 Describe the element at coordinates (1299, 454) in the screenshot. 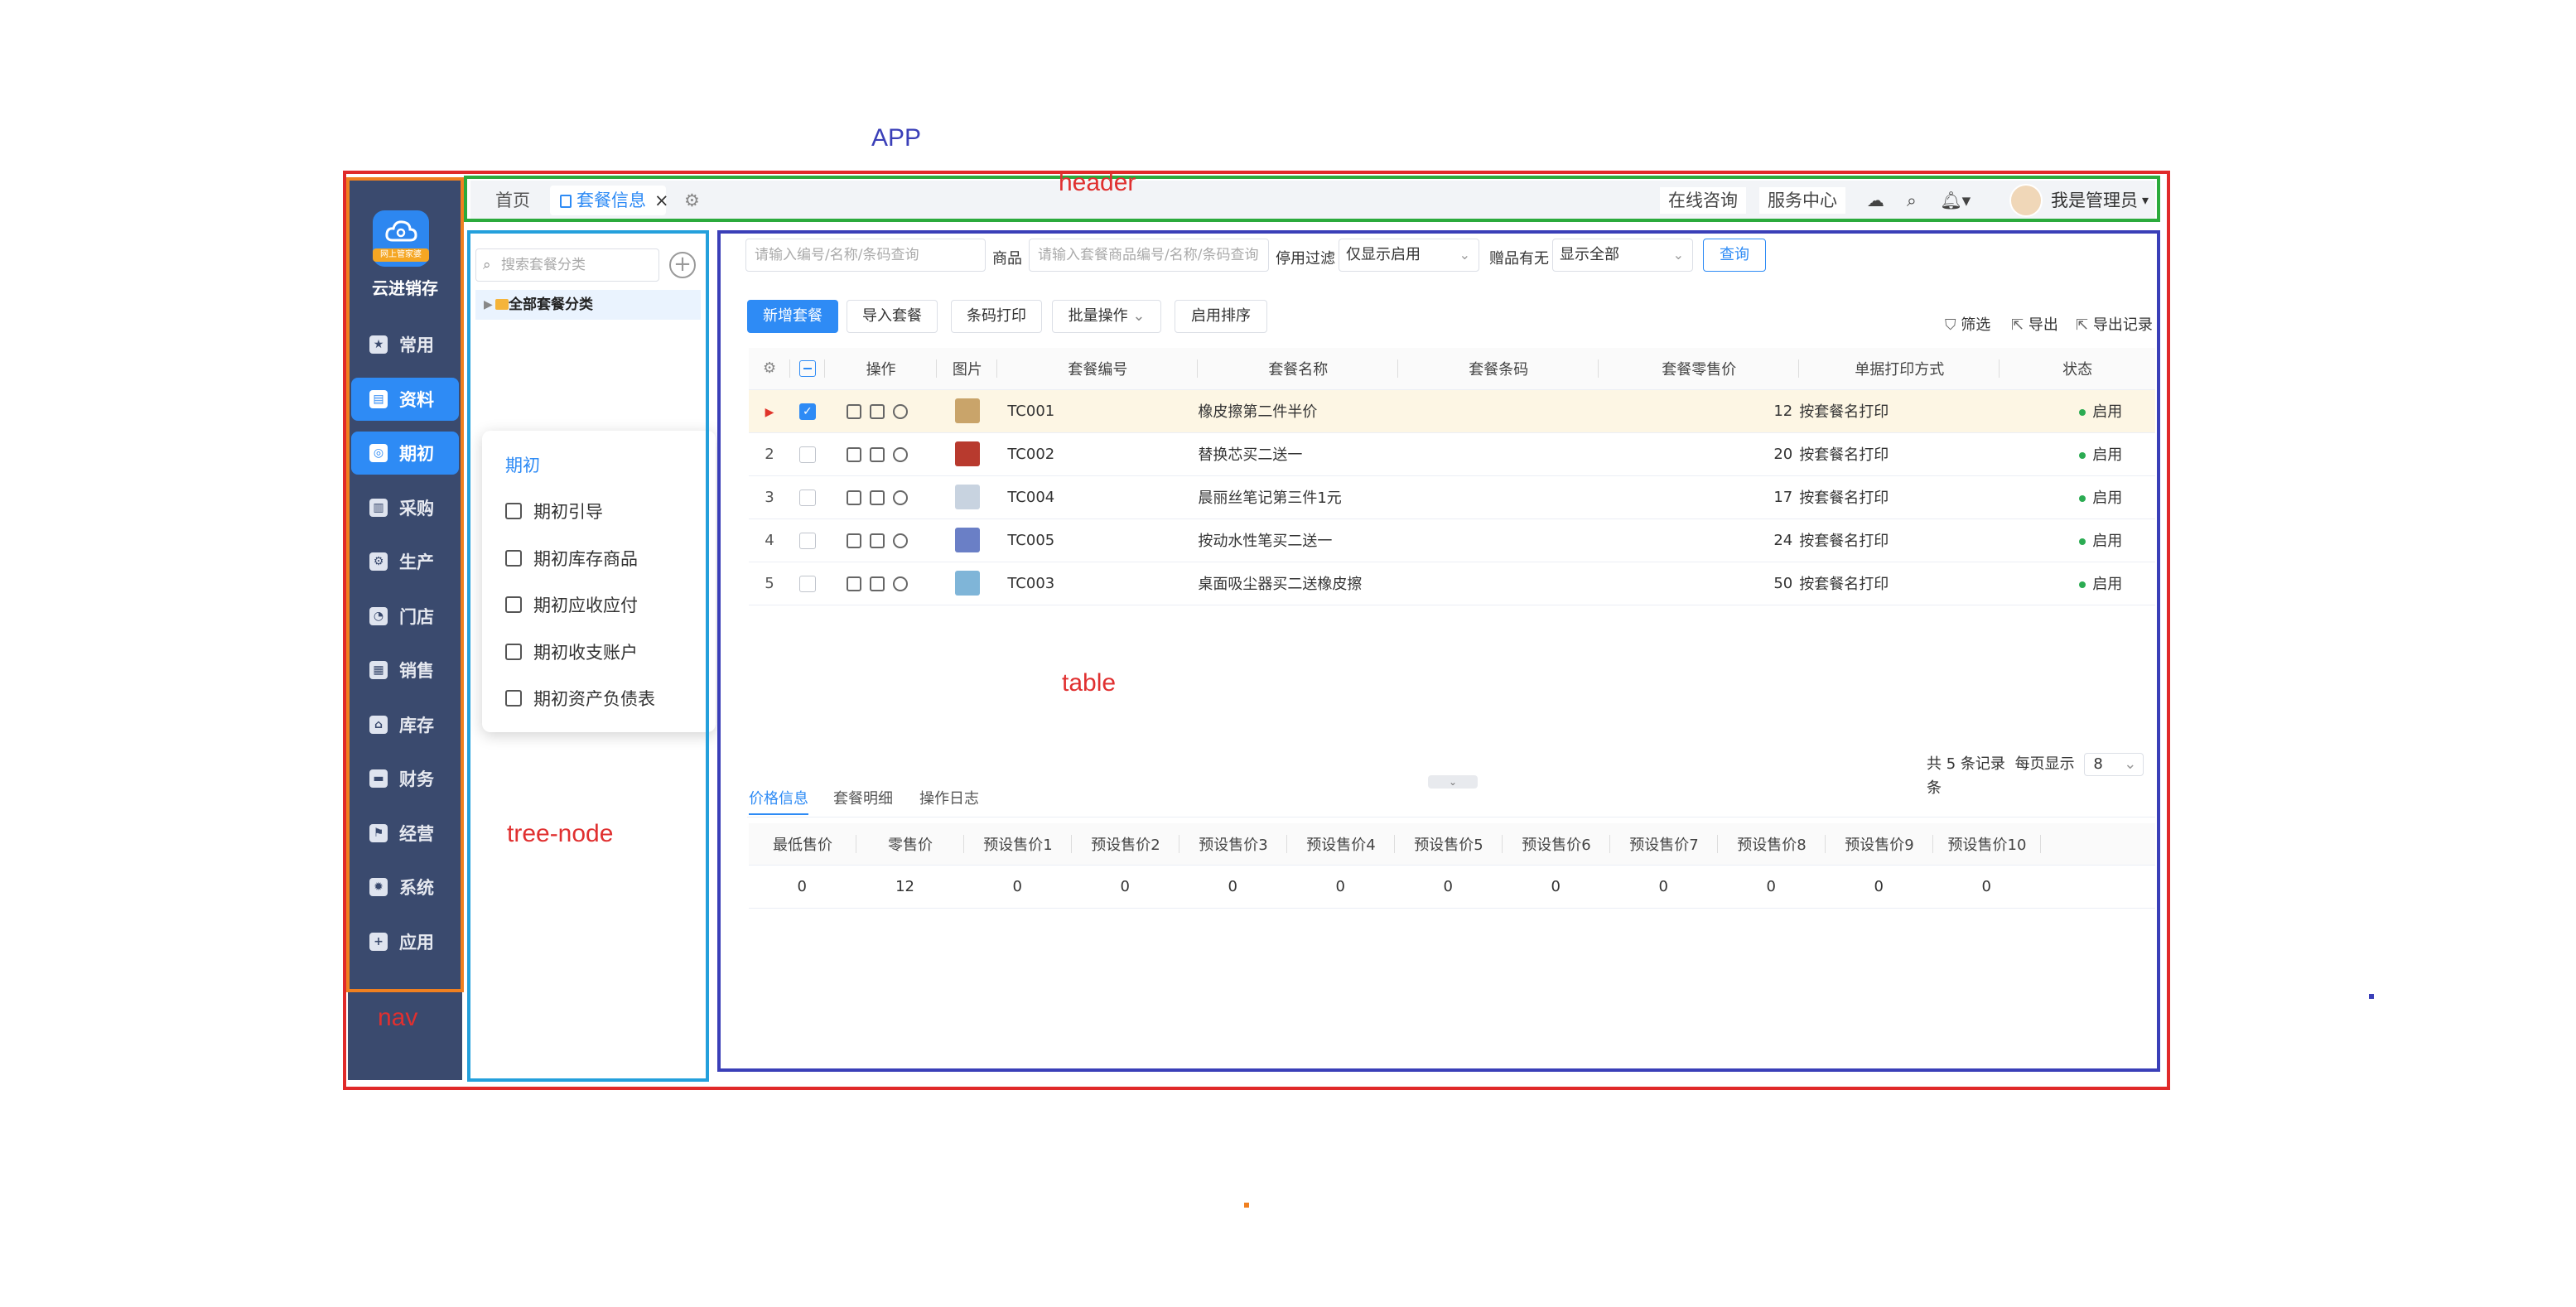

I see `row-name: 替换芯买二送一` at that location.